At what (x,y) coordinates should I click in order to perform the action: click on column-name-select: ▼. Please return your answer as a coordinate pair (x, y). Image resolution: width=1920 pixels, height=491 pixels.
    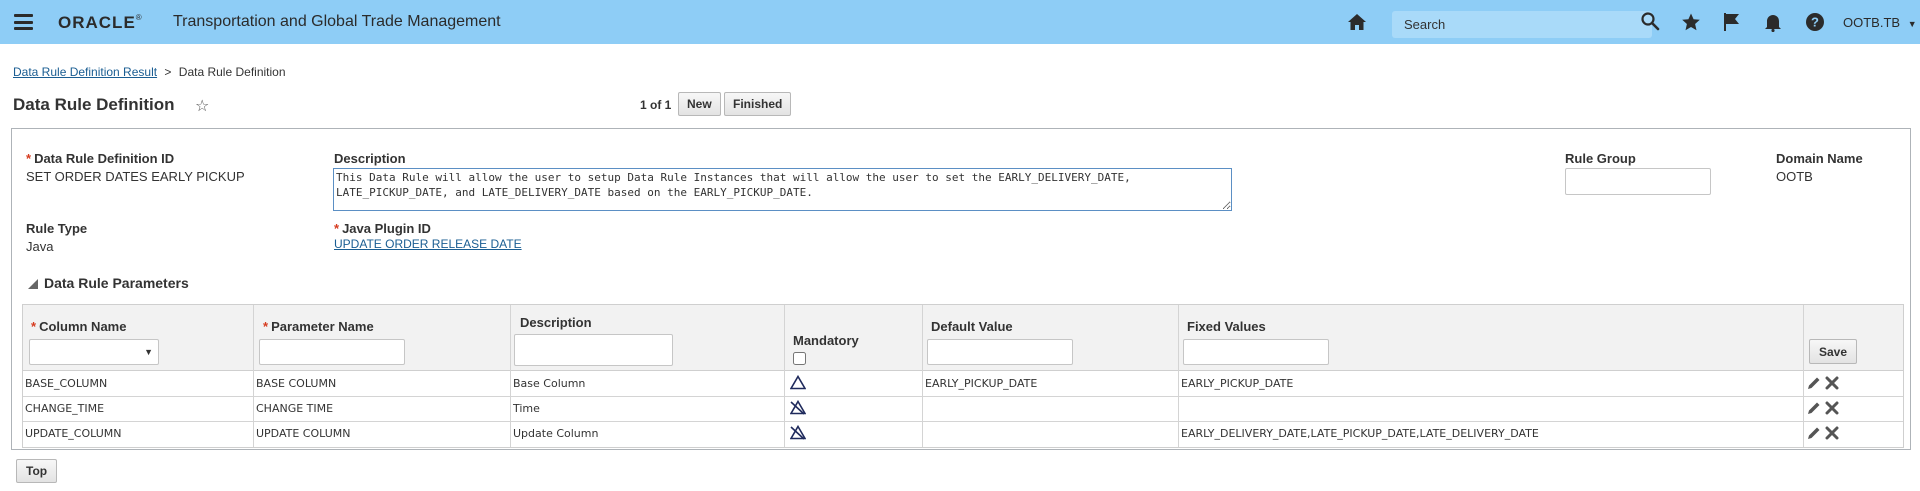
    Looking at the image, I should click on (94, 352).